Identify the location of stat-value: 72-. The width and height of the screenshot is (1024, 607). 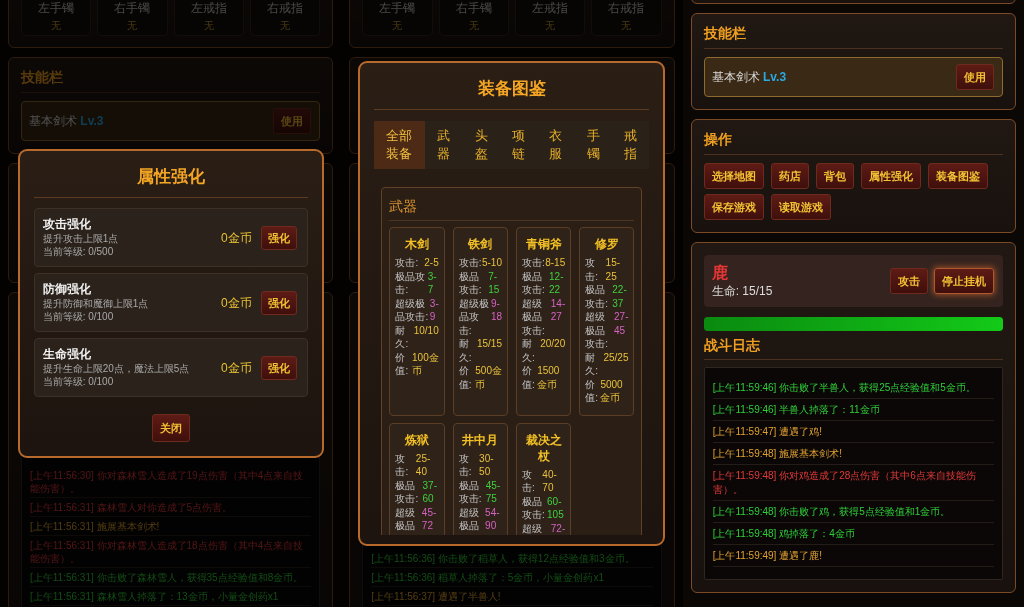
(558, 528).